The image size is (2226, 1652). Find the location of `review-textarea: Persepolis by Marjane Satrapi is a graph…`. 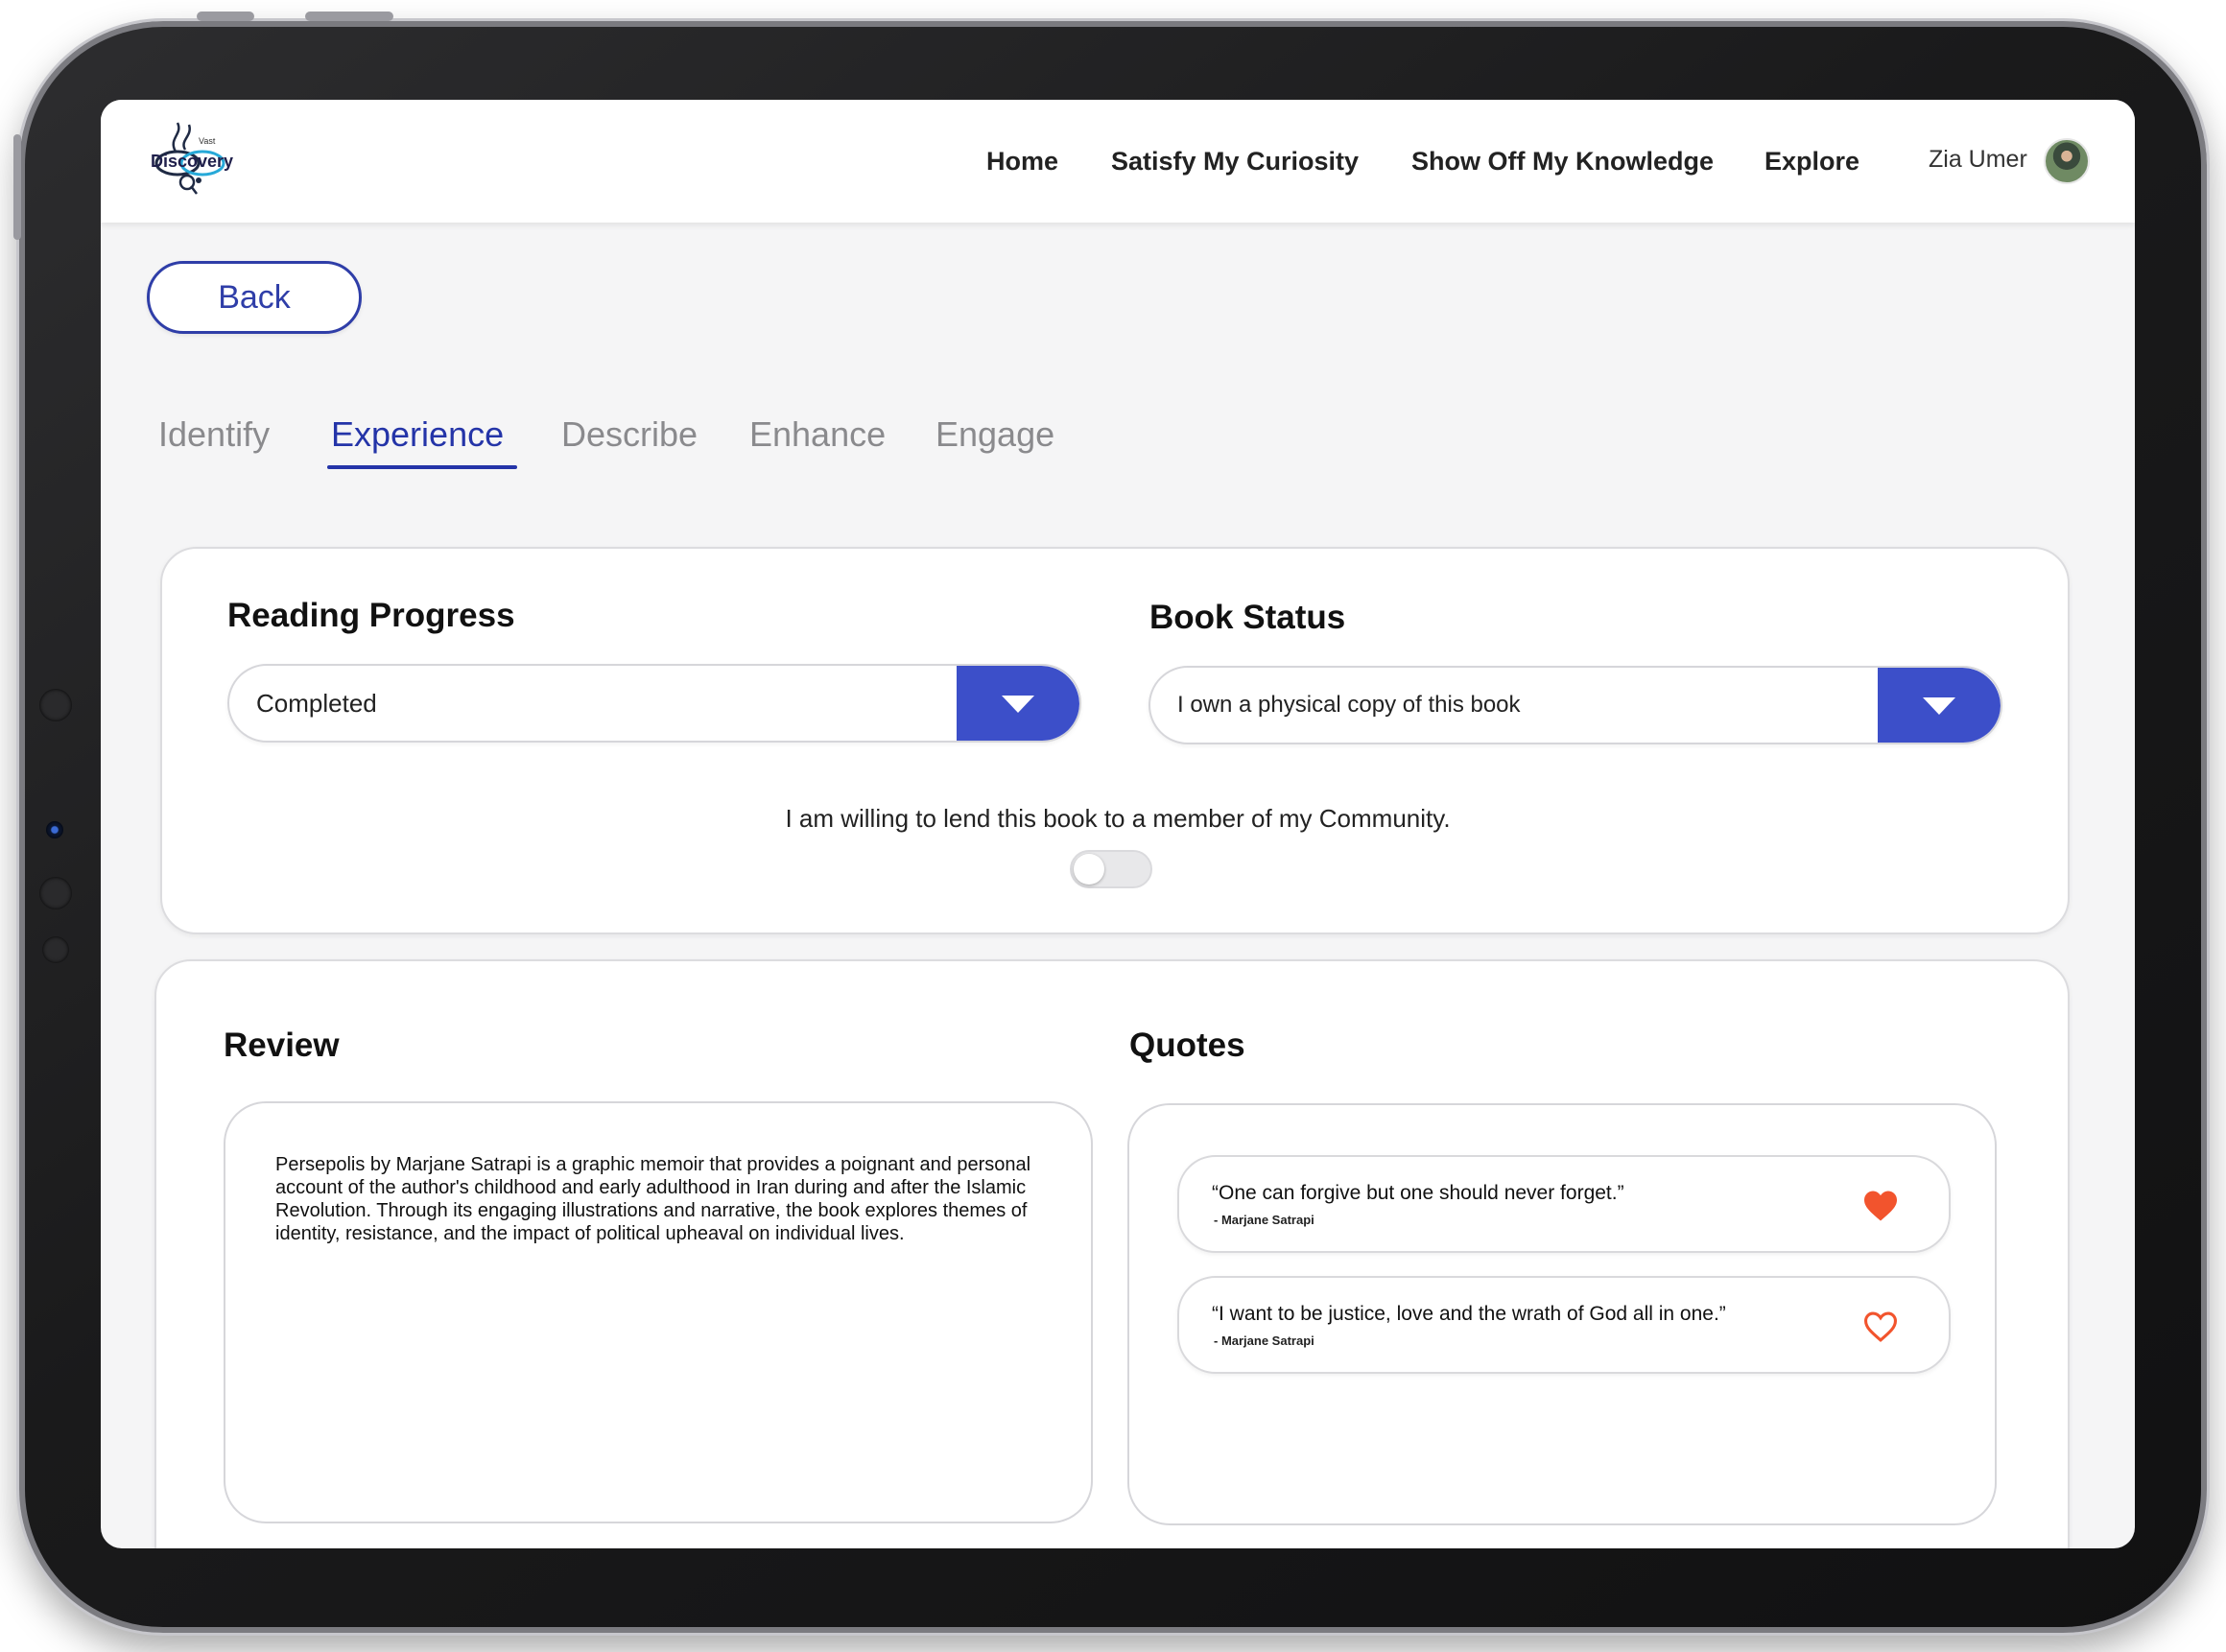

review-textarea: Persepolis by Marjane Satrapi is a graph… is located at coordinates (658, 1312).